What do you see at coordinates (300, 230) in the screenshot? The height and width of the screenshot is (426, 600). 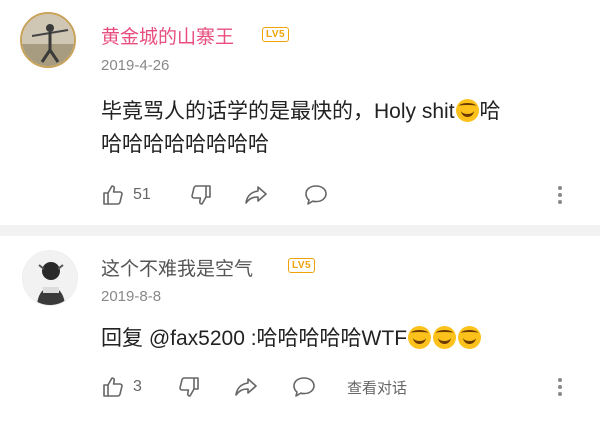 I see `comment-divider` at bounding box center [300, 230].